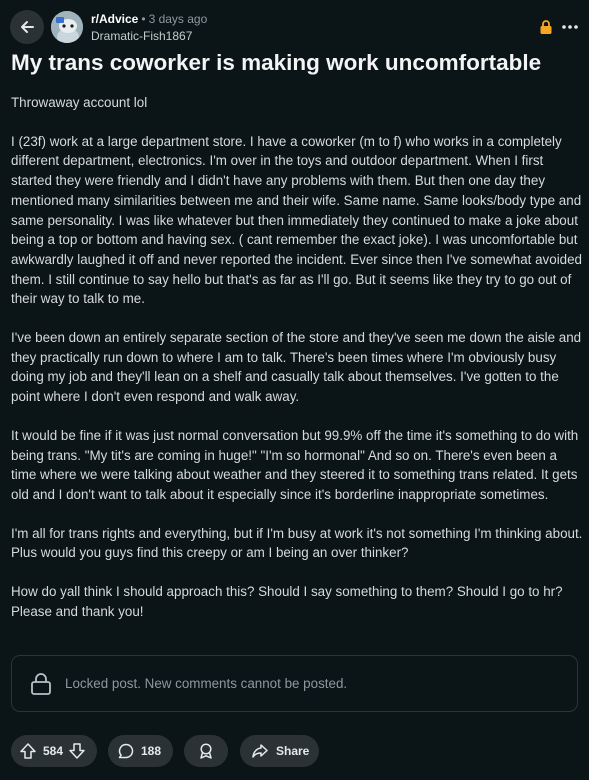  I want to click on award-icon, so click(206, 751).